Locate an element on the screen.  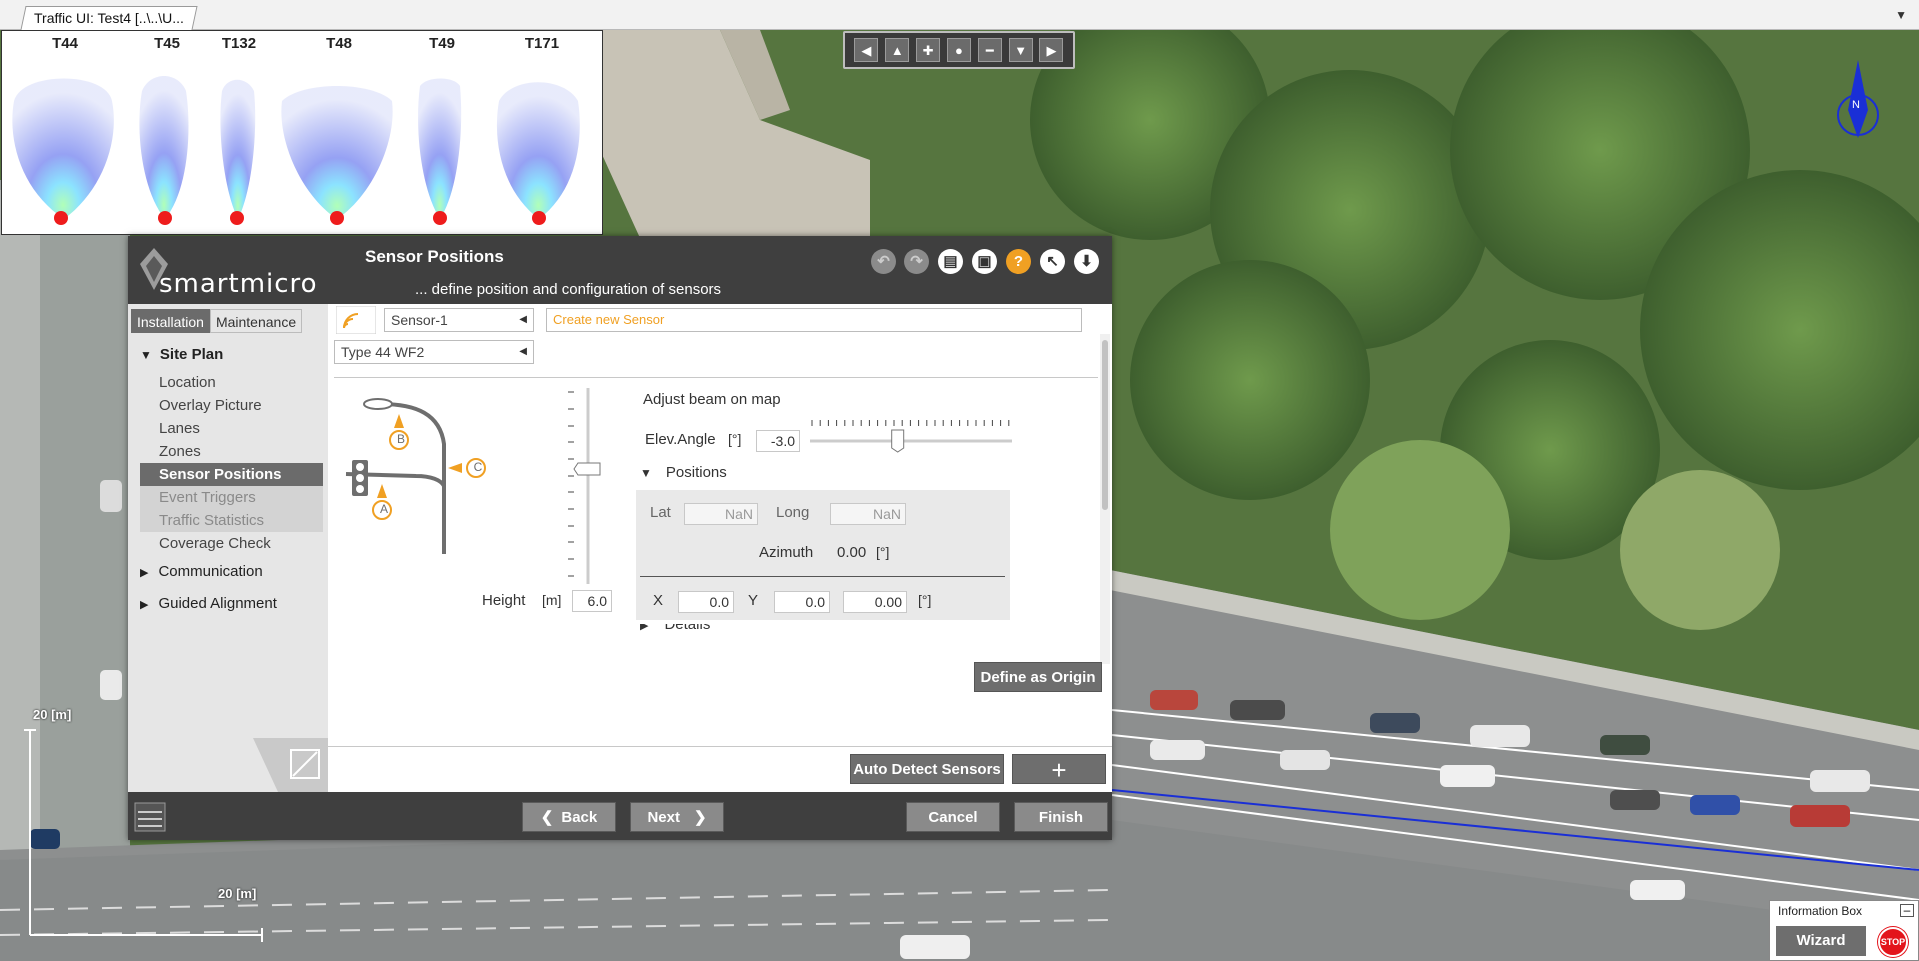
nav-item-coverage-check: Coverage Check is located at coordinates (231, 543).